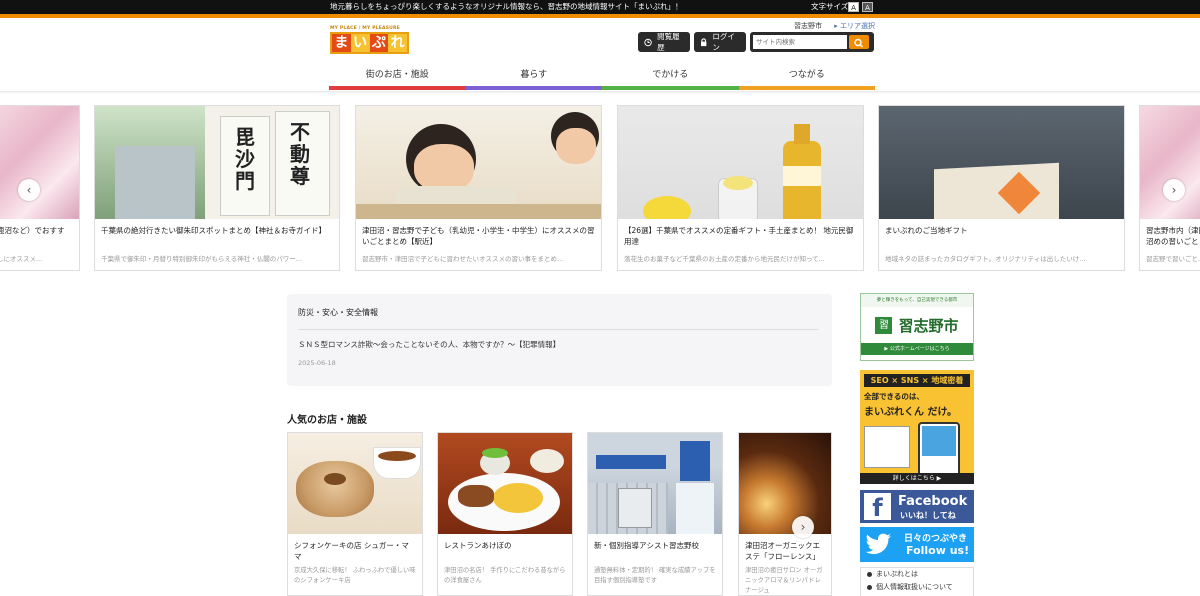 Image resolution: width=1200 pixels, height=596 pixels. Describe the element at coordinates (478, 162) in the screenshot. I see `card-image-kids-study` at that location.